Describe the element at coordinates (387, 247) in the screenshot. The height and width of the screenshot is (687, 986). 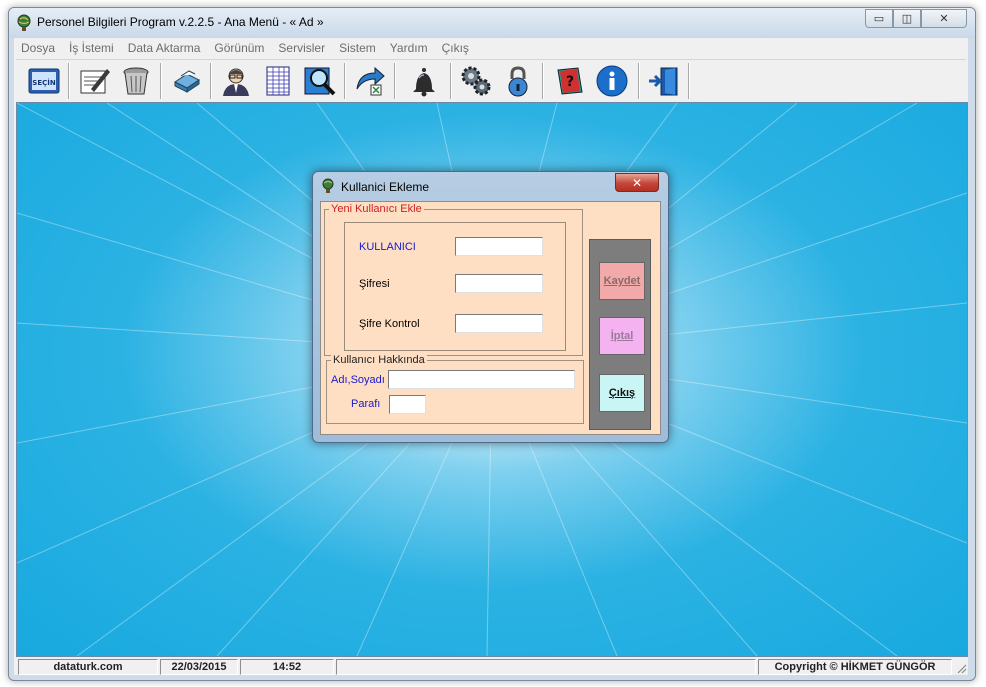
I see `username-label: KULLANICI` at that location.